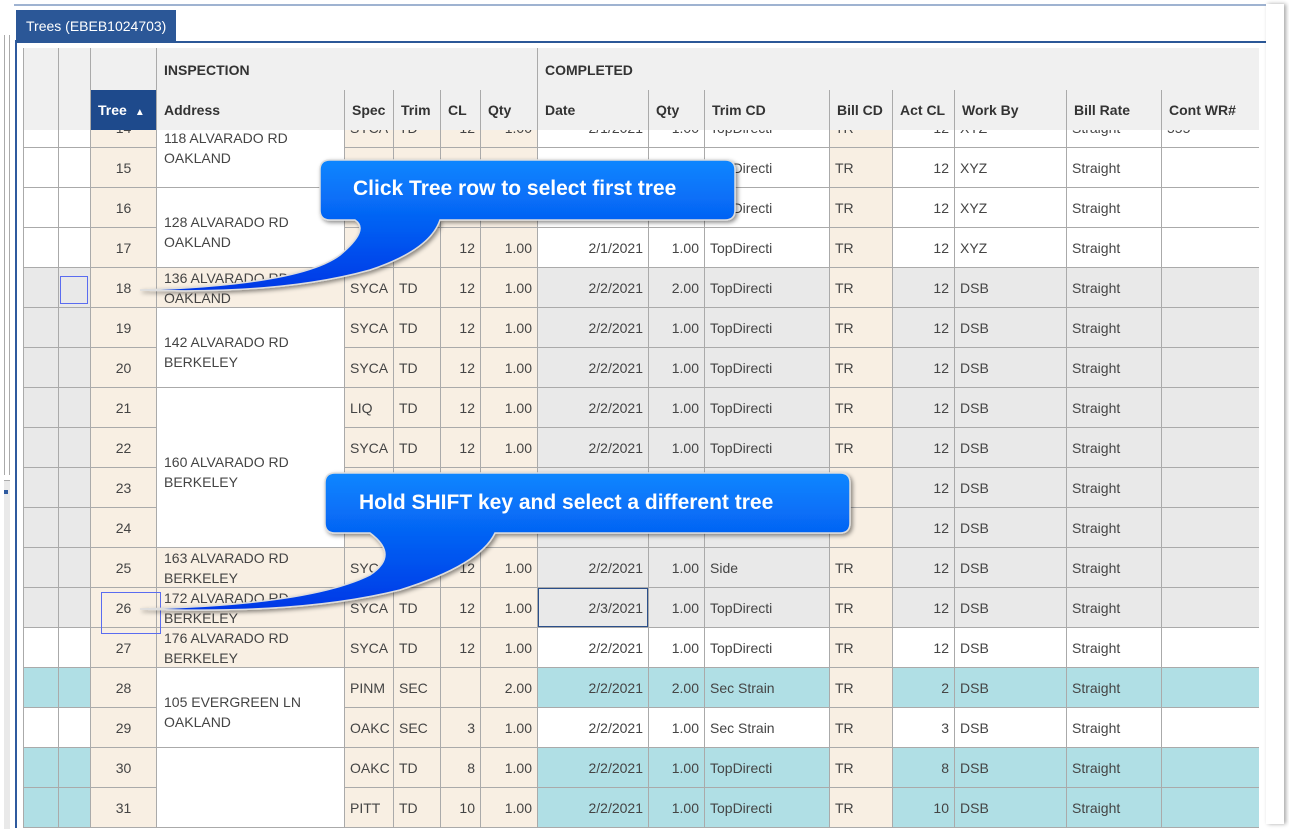  I want to click on tree-number-cell: 28, so click(124, 688).